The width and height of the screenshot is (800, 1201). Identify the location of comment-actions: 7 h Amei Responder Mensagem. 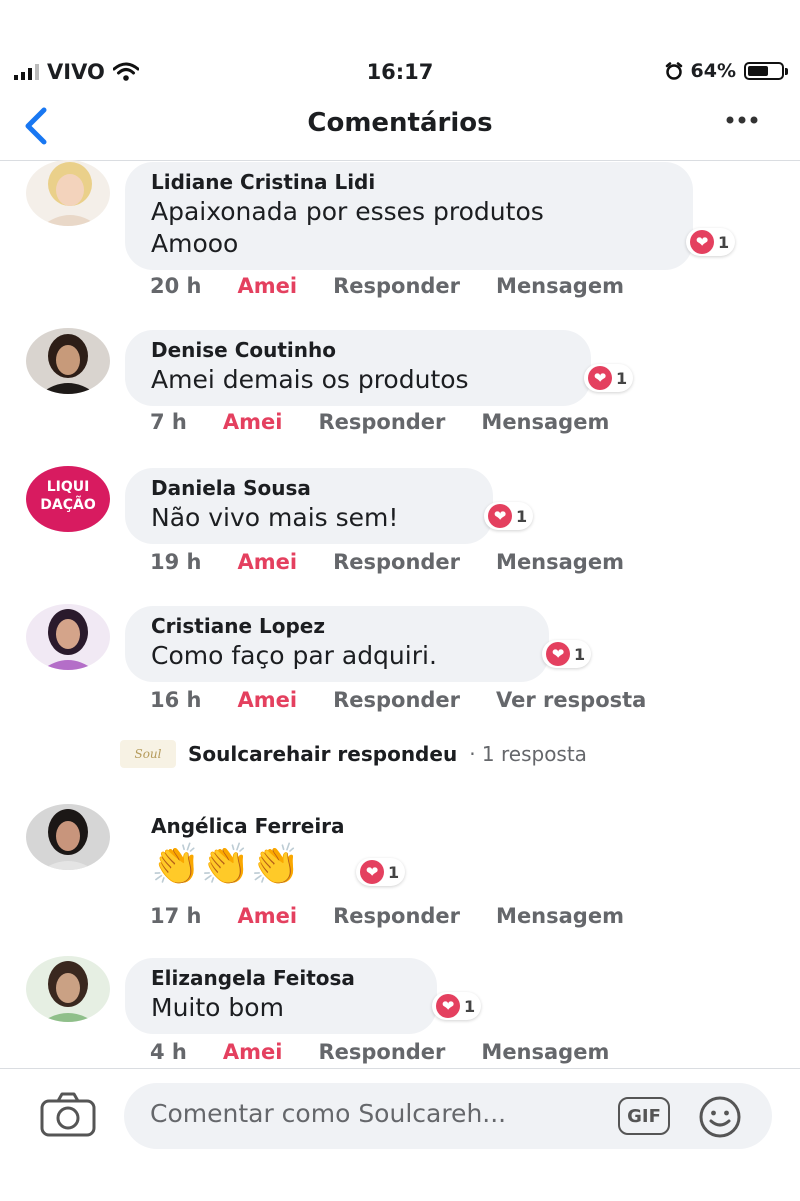
(379, 422).